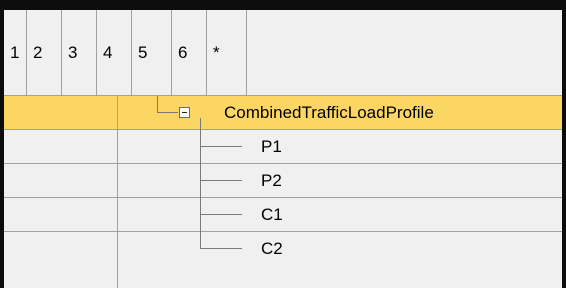 The width and height of the screenshot is (566, 288). What do you see at coordinates (73, 52) in the screenshot?
I see `level-tab-label: 3` at bounding box center [73, 52].